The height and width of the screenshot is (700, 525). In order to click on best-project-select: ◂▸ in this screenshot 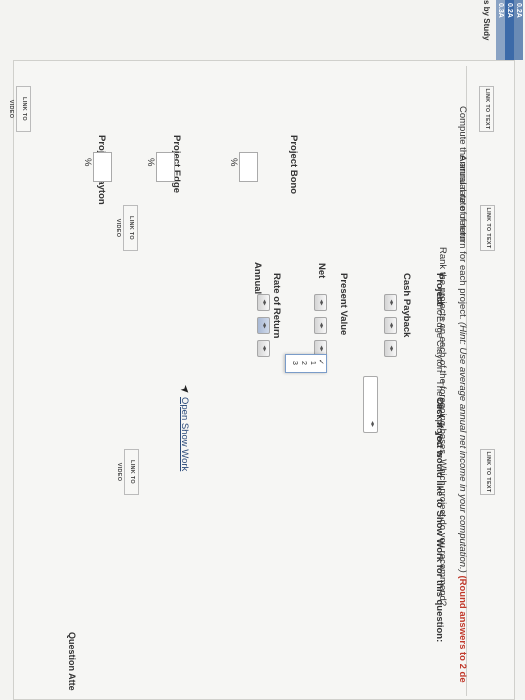, I will do `click(370, 404)`.